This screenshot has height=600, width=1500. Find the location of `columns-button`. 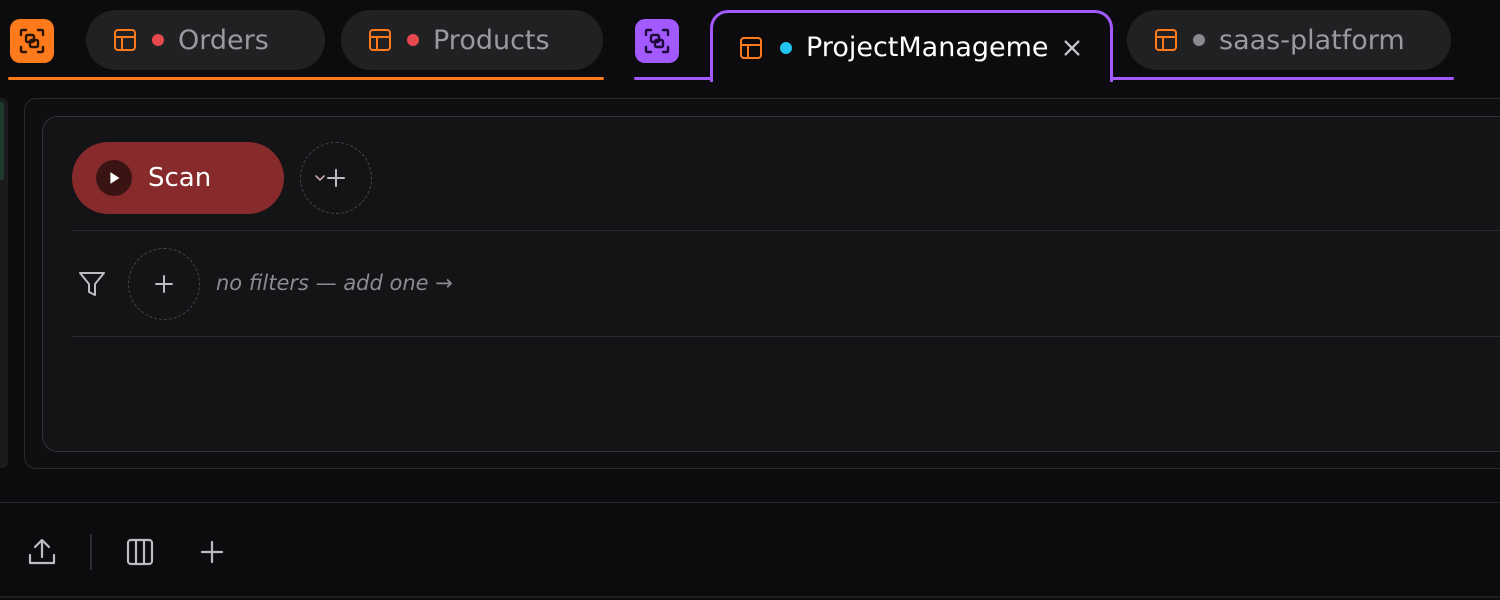

columns-button is located at coordinates (140, 552).